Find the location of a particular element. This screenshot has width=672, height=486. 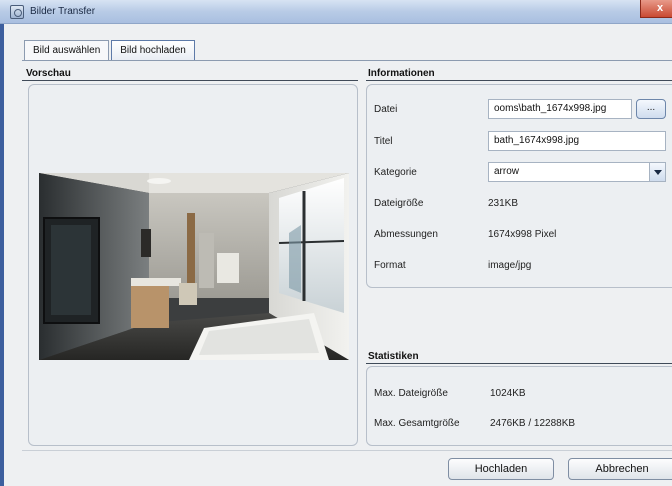

max-datei-value: 1024KB is located at coordinates (508, 393).